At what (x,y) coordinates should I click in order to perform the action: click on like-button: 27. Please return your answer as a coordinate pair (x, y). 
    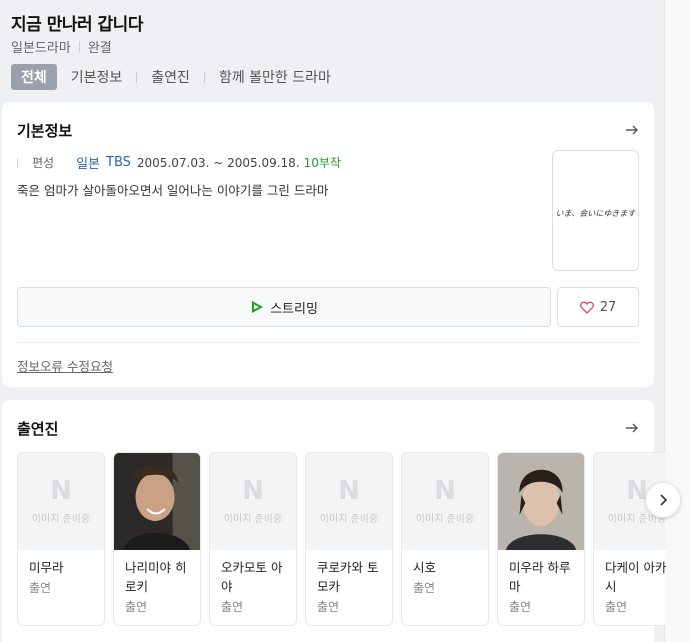
    Looking at the image, I should click on (598, 307).